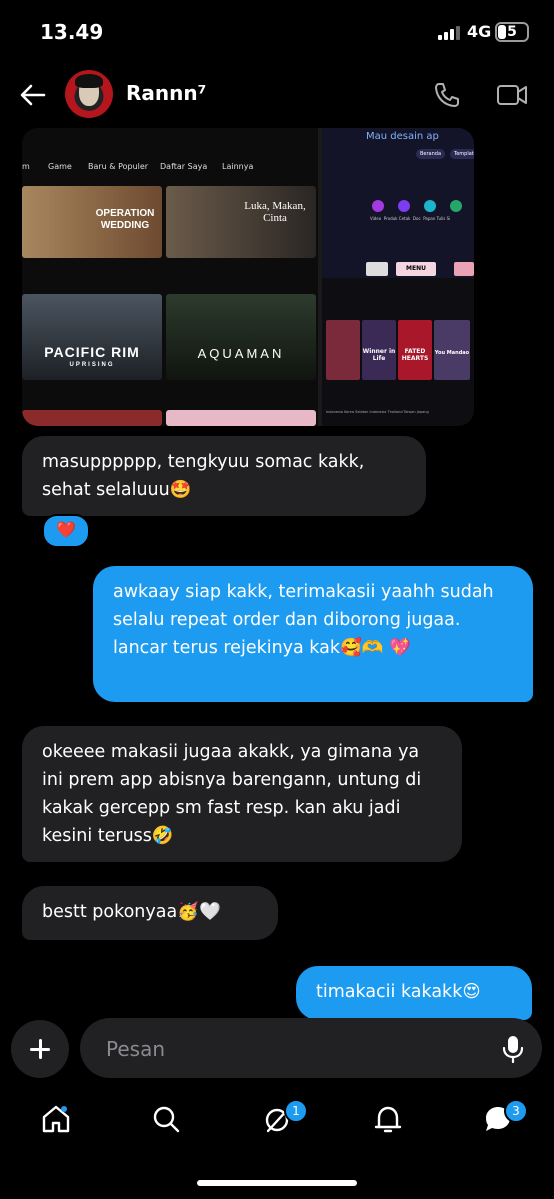 This screenshot has width=554, height=1199. What do you see at coordinates (422, 207) in the screenshot?
I see `app-row` at bounding box center [422, 207].